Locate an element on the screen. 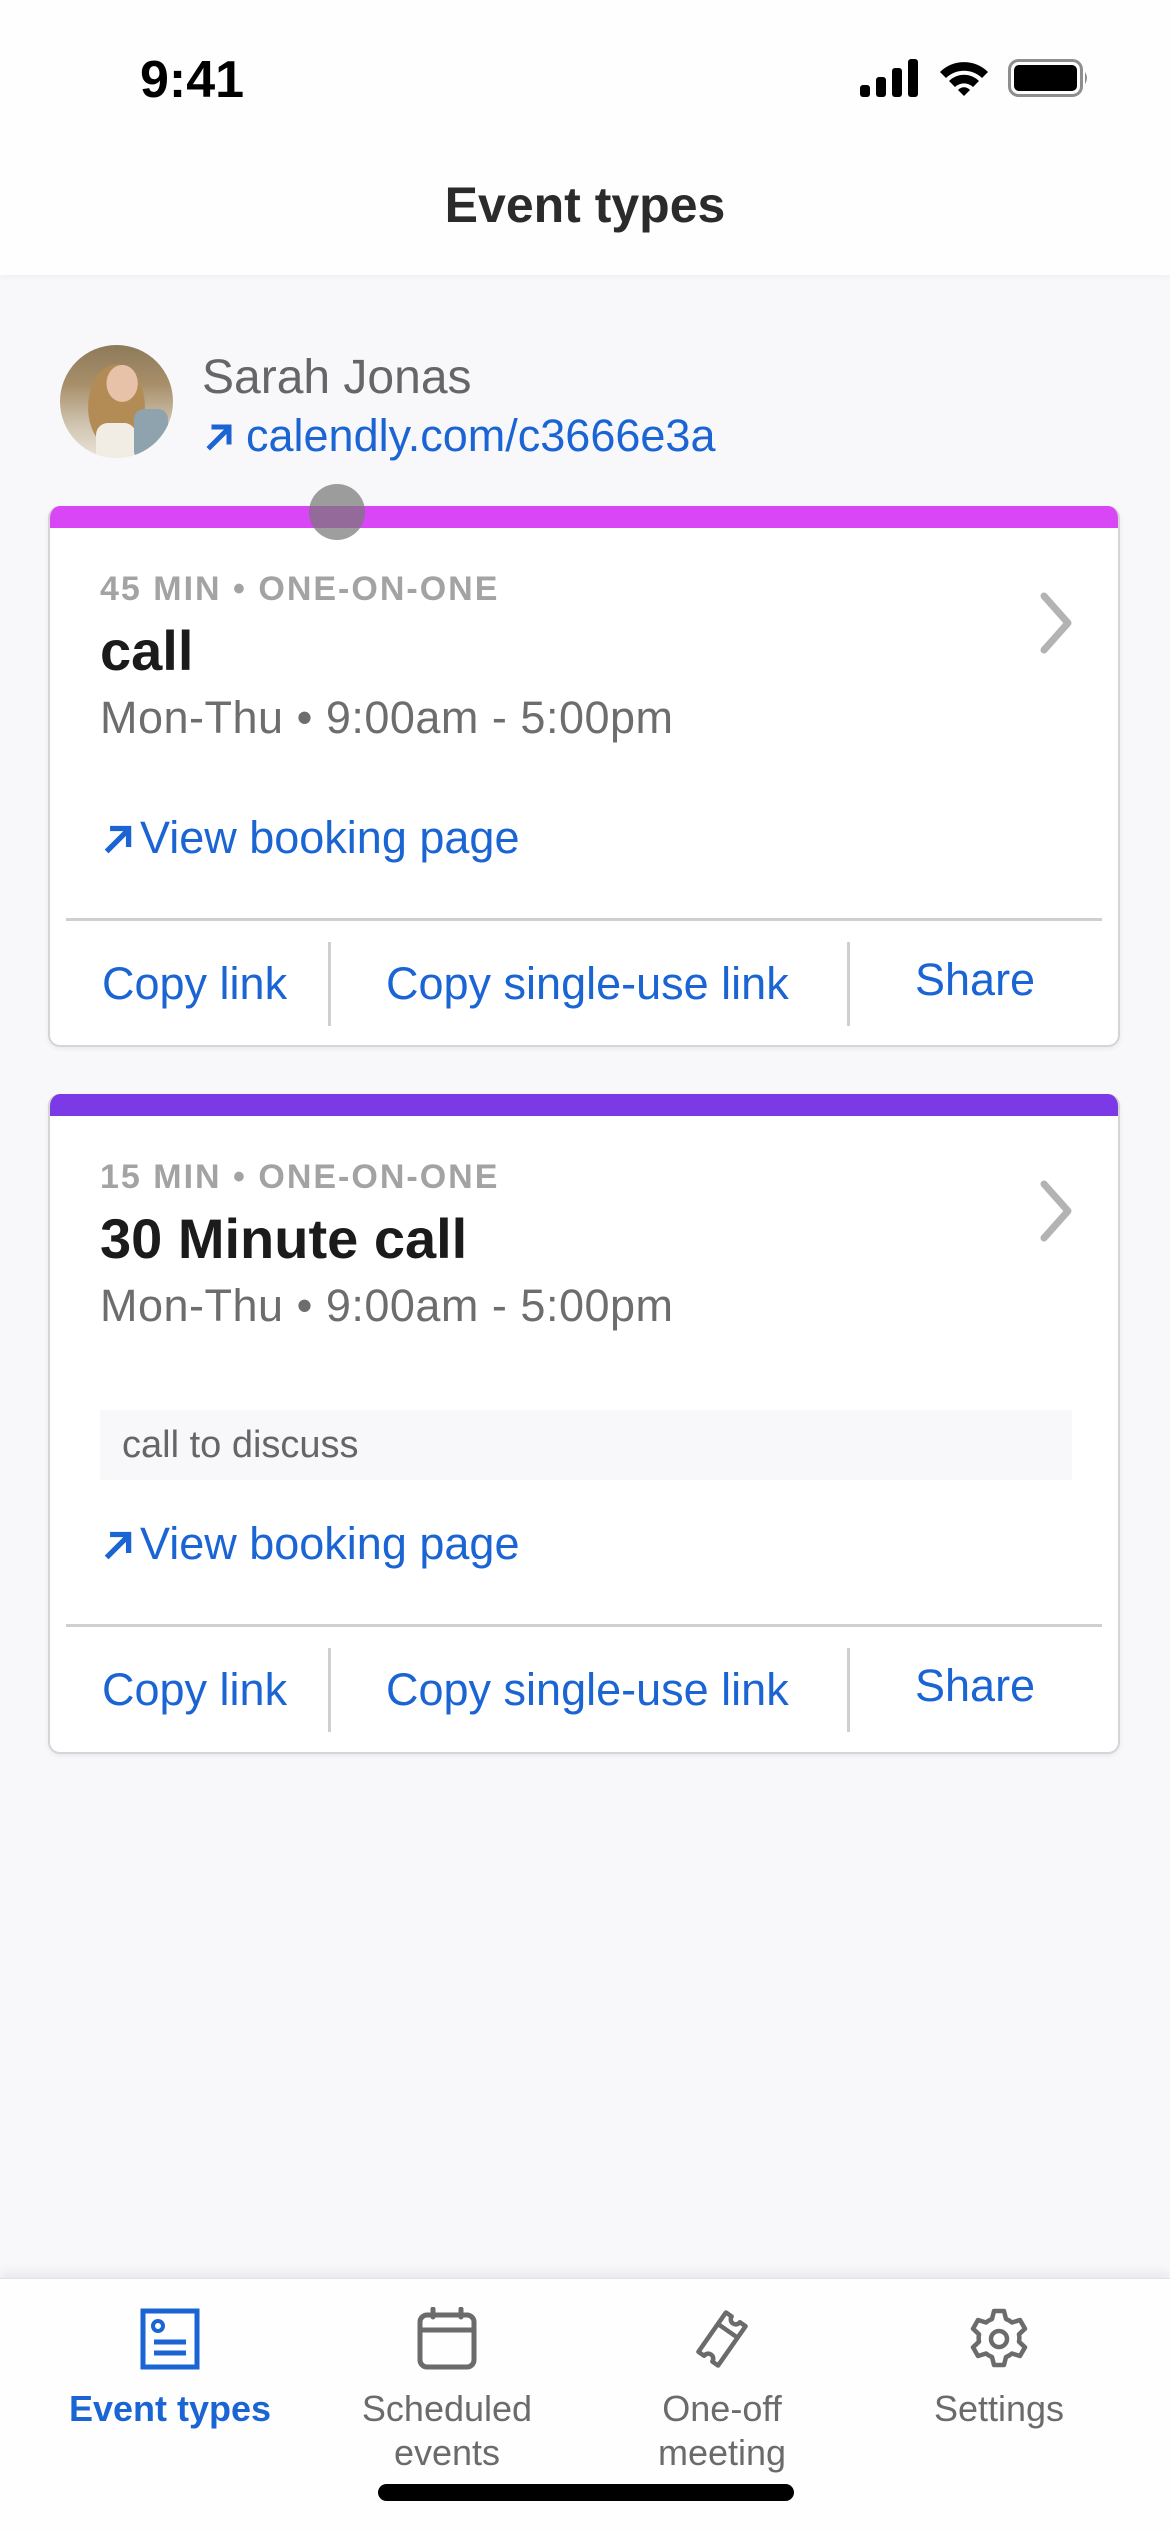  calendar-icon is located at coordinates (447, 2338).